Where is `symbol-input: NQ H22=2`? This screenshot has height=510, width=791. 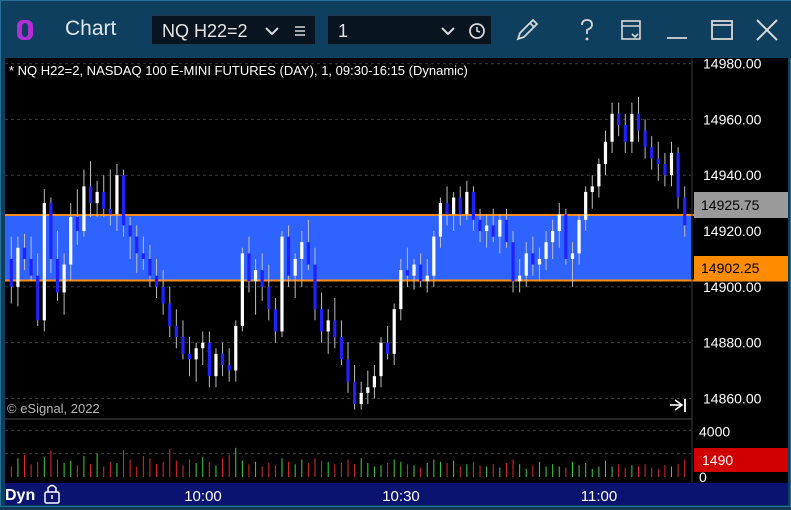
symbol-input: NQ H22=2 is located at coordinates (233, 30).